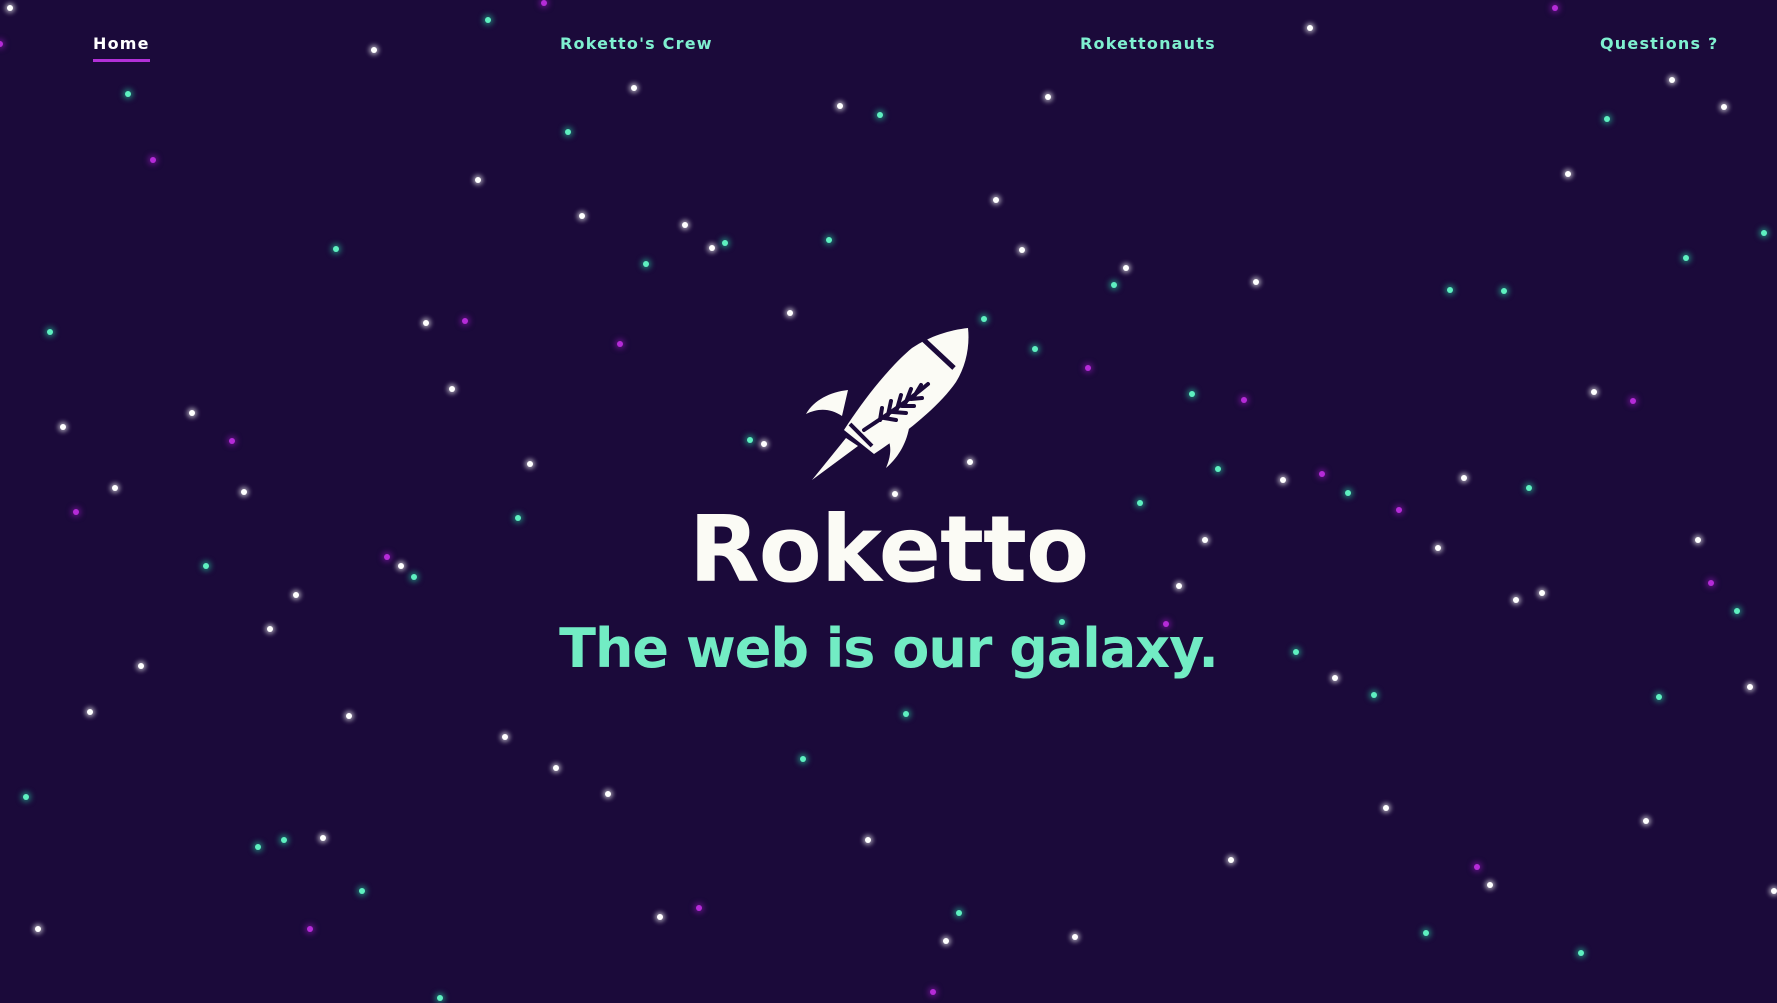  What do you see at coordinates (888, 549) in the screenshot?
I see `brand-title: Roketto` at bounding box center [888, 549].